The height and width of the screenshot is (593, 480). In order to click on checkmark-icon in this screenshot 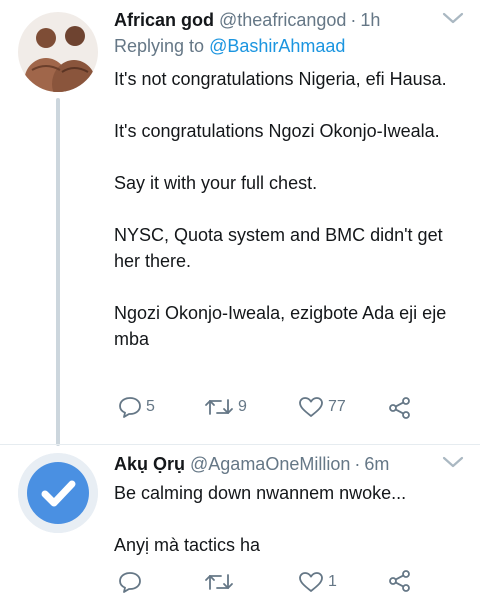, I will do `click(58, 493)`.